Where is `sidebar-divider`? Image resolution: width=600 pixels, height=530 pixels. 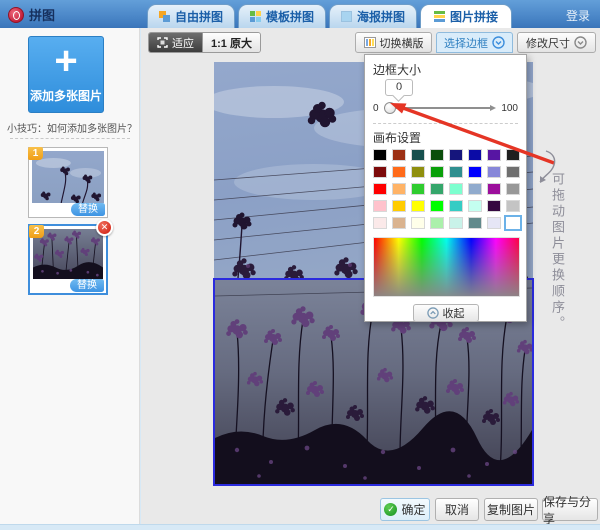 sidebar-divider is located at coordinates (70, 138).